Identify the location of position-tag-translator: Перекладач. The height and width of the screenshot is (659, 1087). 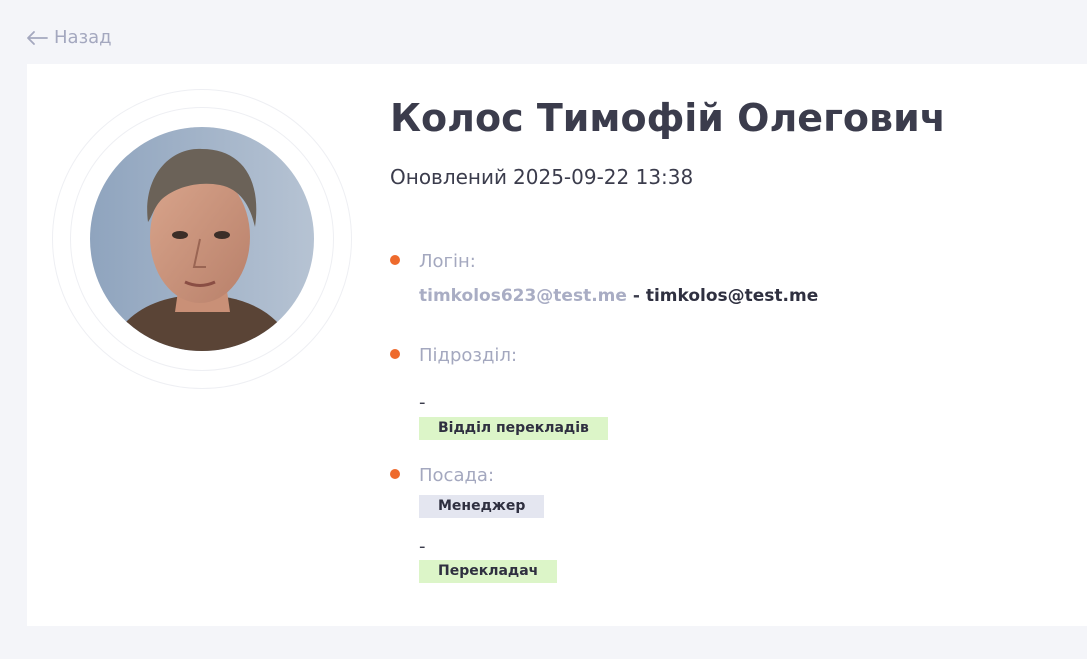
(488, 571).